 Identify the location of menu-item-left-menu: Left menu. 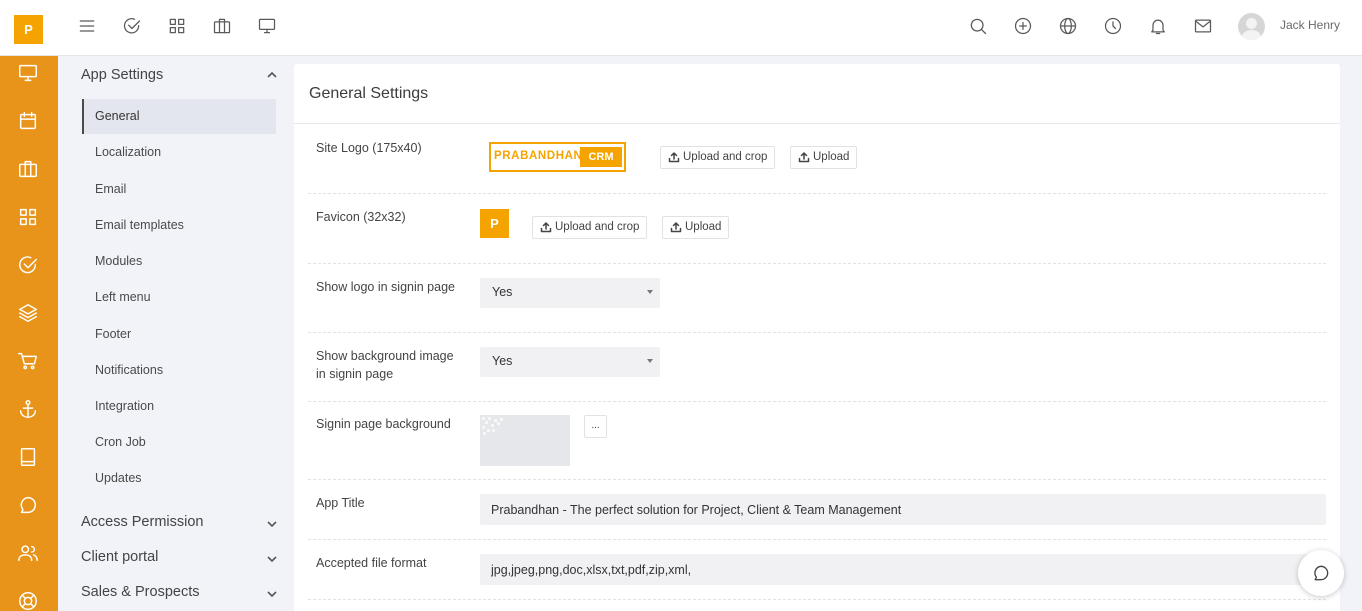
(179, 297).